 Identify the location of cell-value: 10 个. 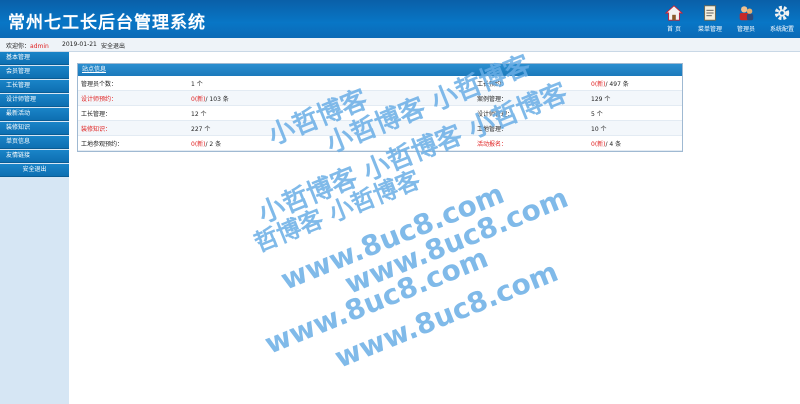
(635, 128).